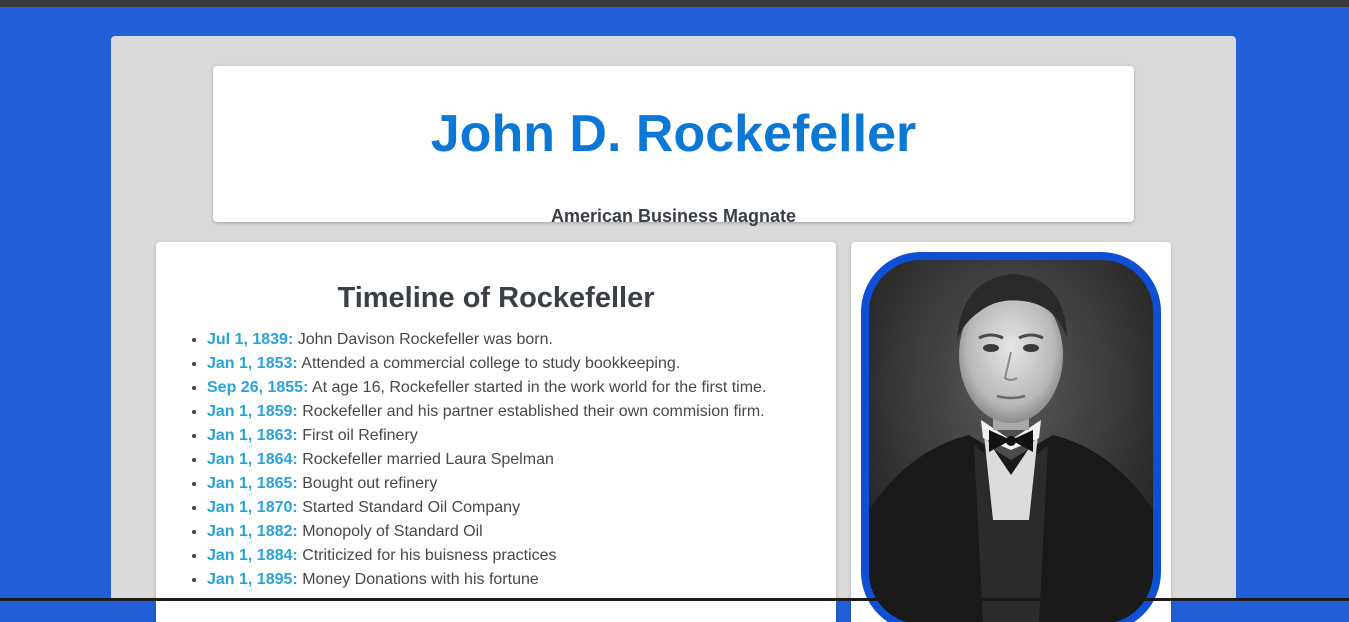  I want to click on timeline-event: John Davison Rockefeller was born., so click(425, 339).